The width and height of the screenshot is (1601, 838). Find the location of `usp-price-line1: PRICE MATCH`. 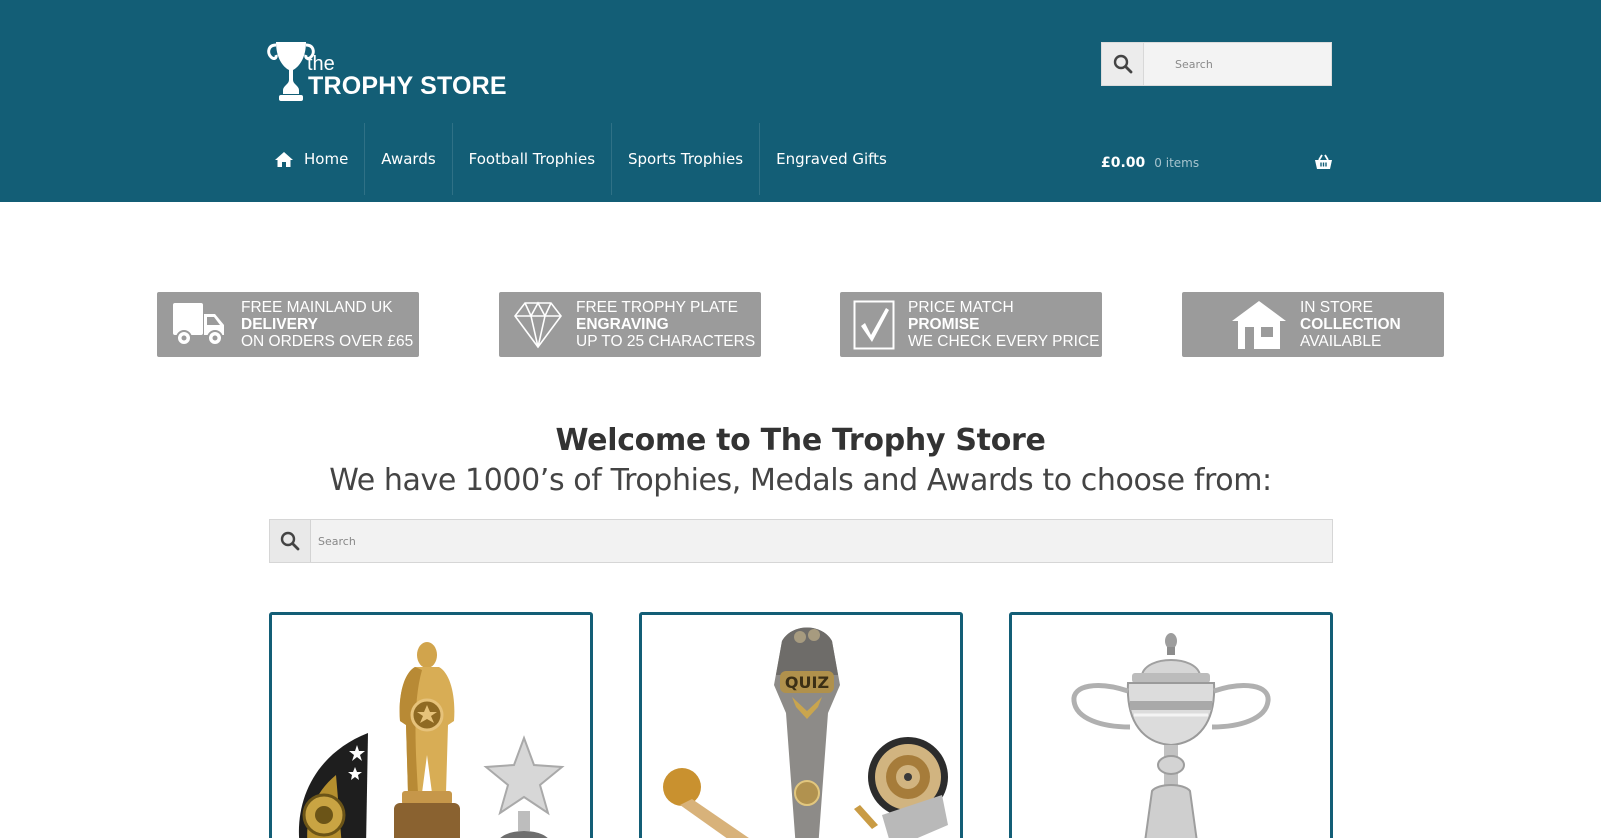

usp-price-line1: PRICE MATCH is located at coordinates (961, 307).